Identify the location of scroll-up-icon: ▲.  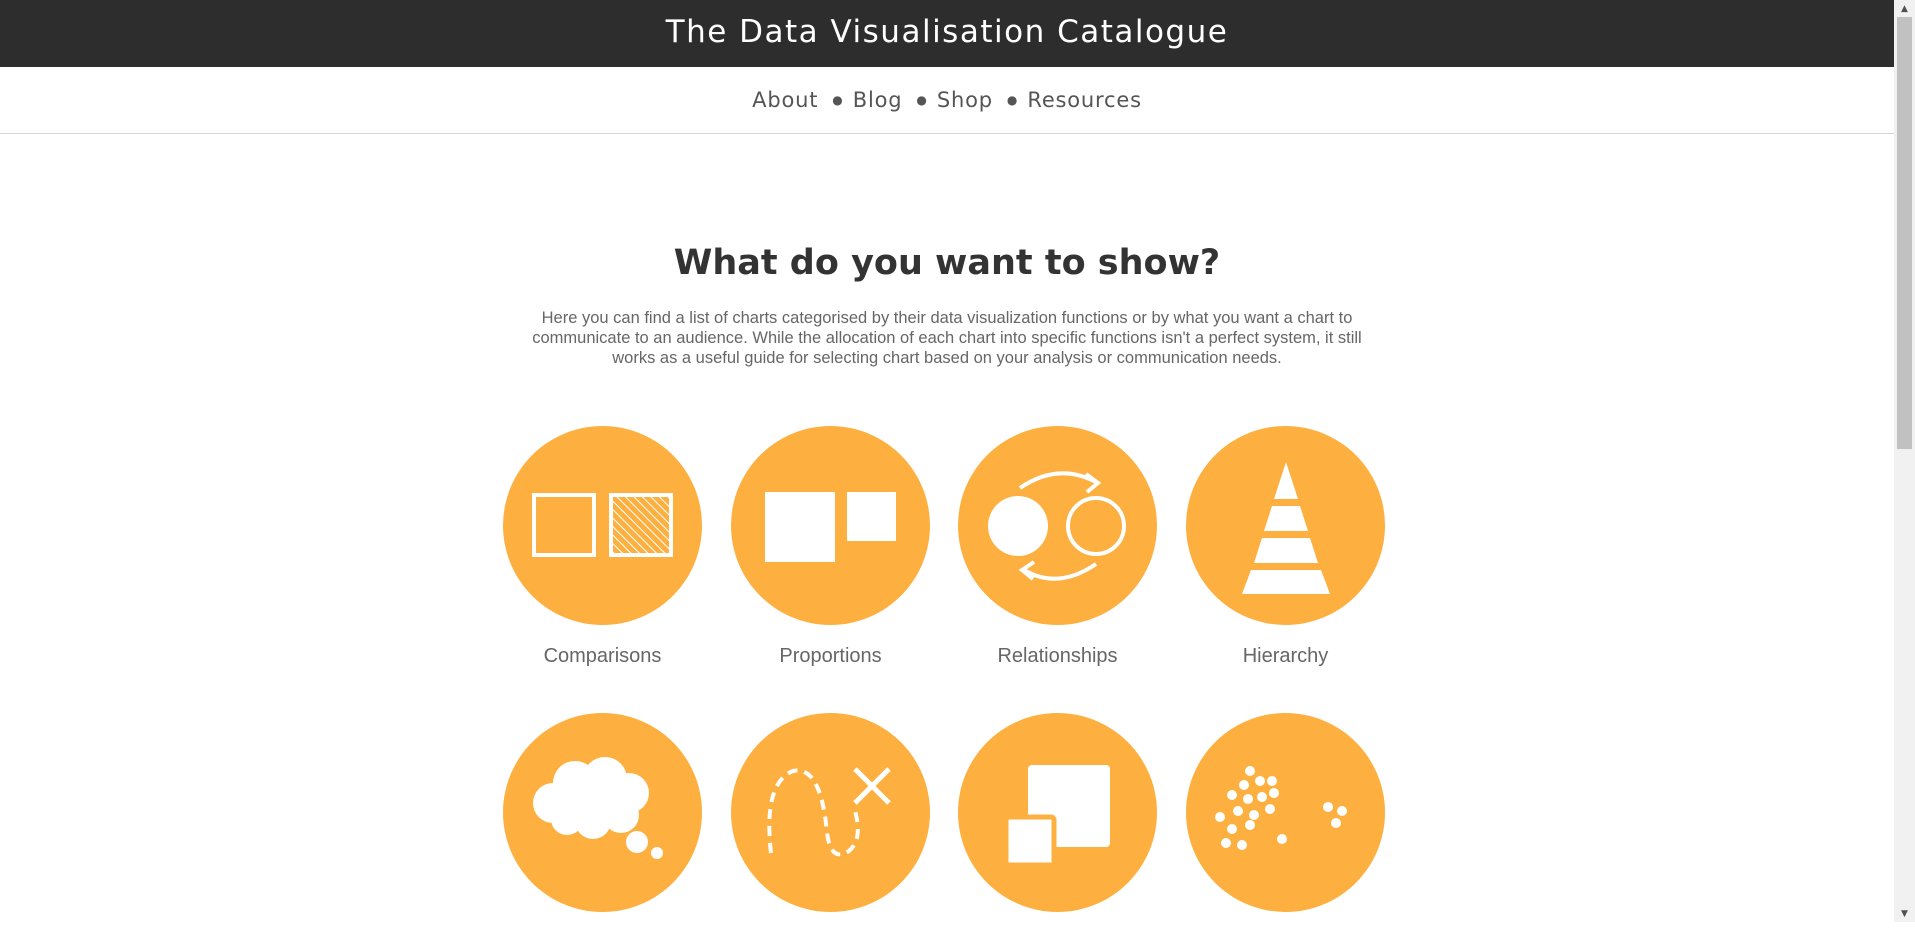
(1904, 8).